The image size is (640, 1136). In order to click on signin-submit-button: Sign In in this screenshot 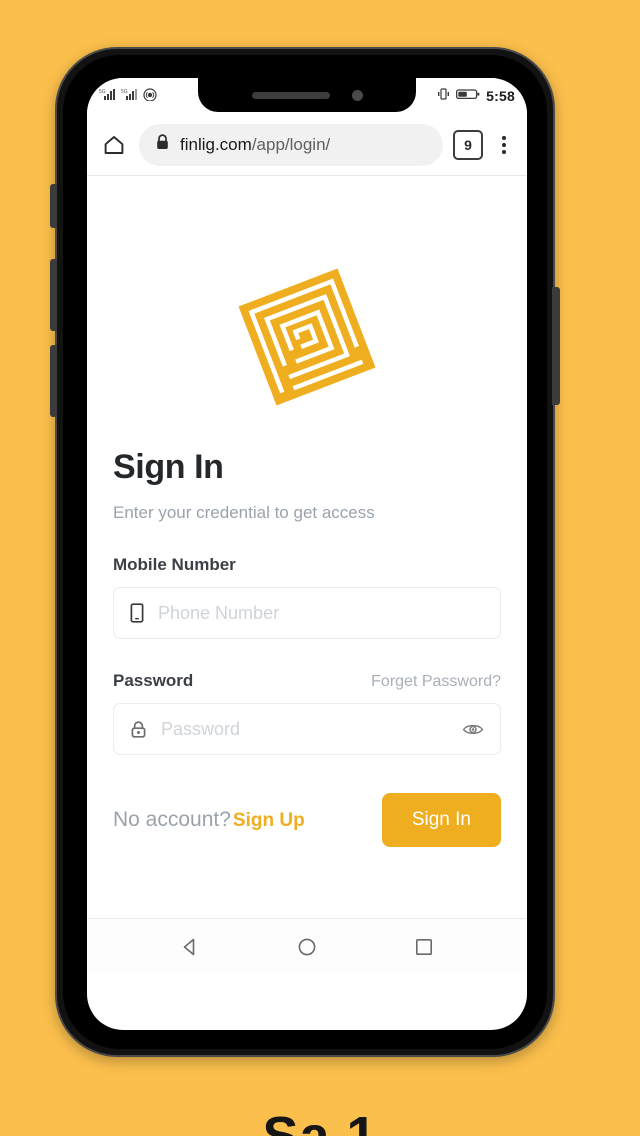, I will do `click(441, 820)`.